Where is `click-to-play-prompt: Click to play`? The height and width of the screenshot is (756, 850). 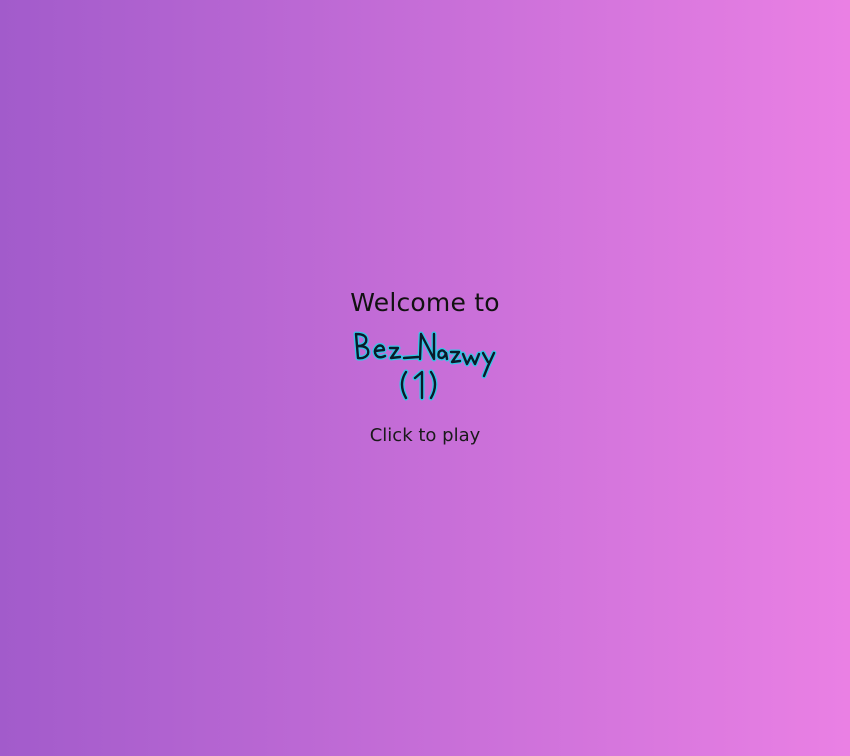
click-to-play-prompt: Click to play is located at coordinates (425, 435).